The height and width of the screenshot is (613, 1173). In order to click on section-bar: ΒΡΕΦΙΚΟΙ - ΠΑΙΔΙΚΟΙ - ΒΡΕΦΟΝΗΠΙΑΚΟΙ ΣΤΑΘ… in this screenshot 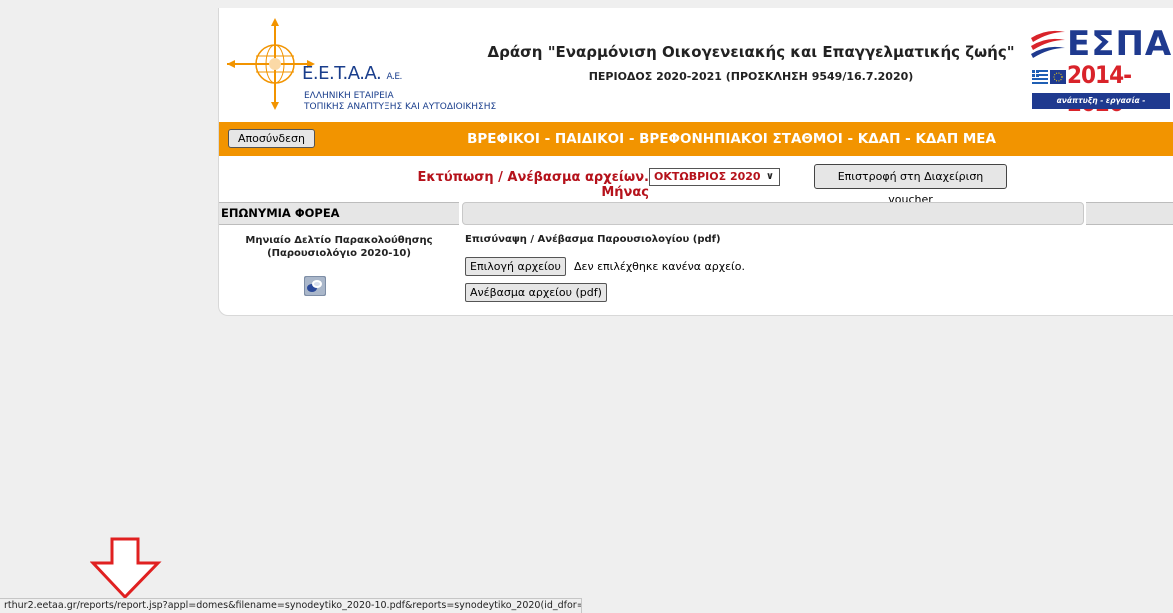, I will do `click(696, 139)`.